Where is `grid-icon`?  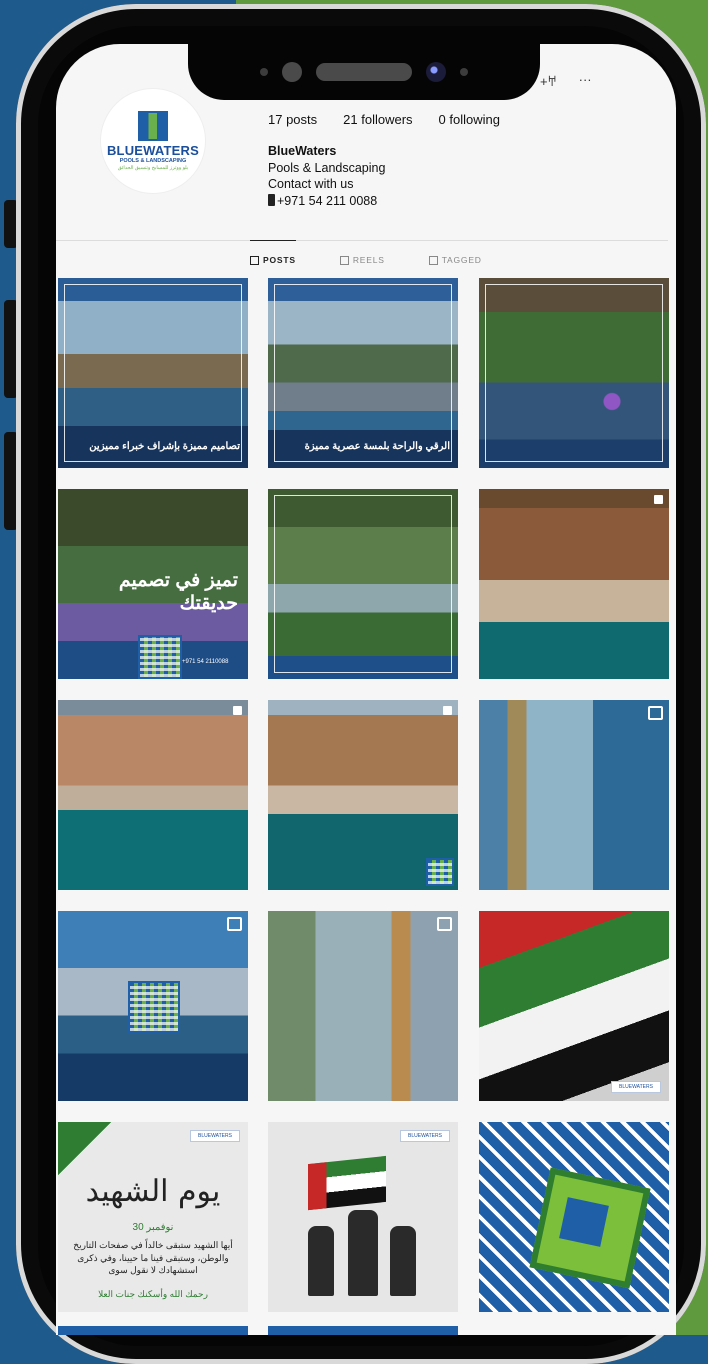
grid-icon is located at coordinates (254, 260).